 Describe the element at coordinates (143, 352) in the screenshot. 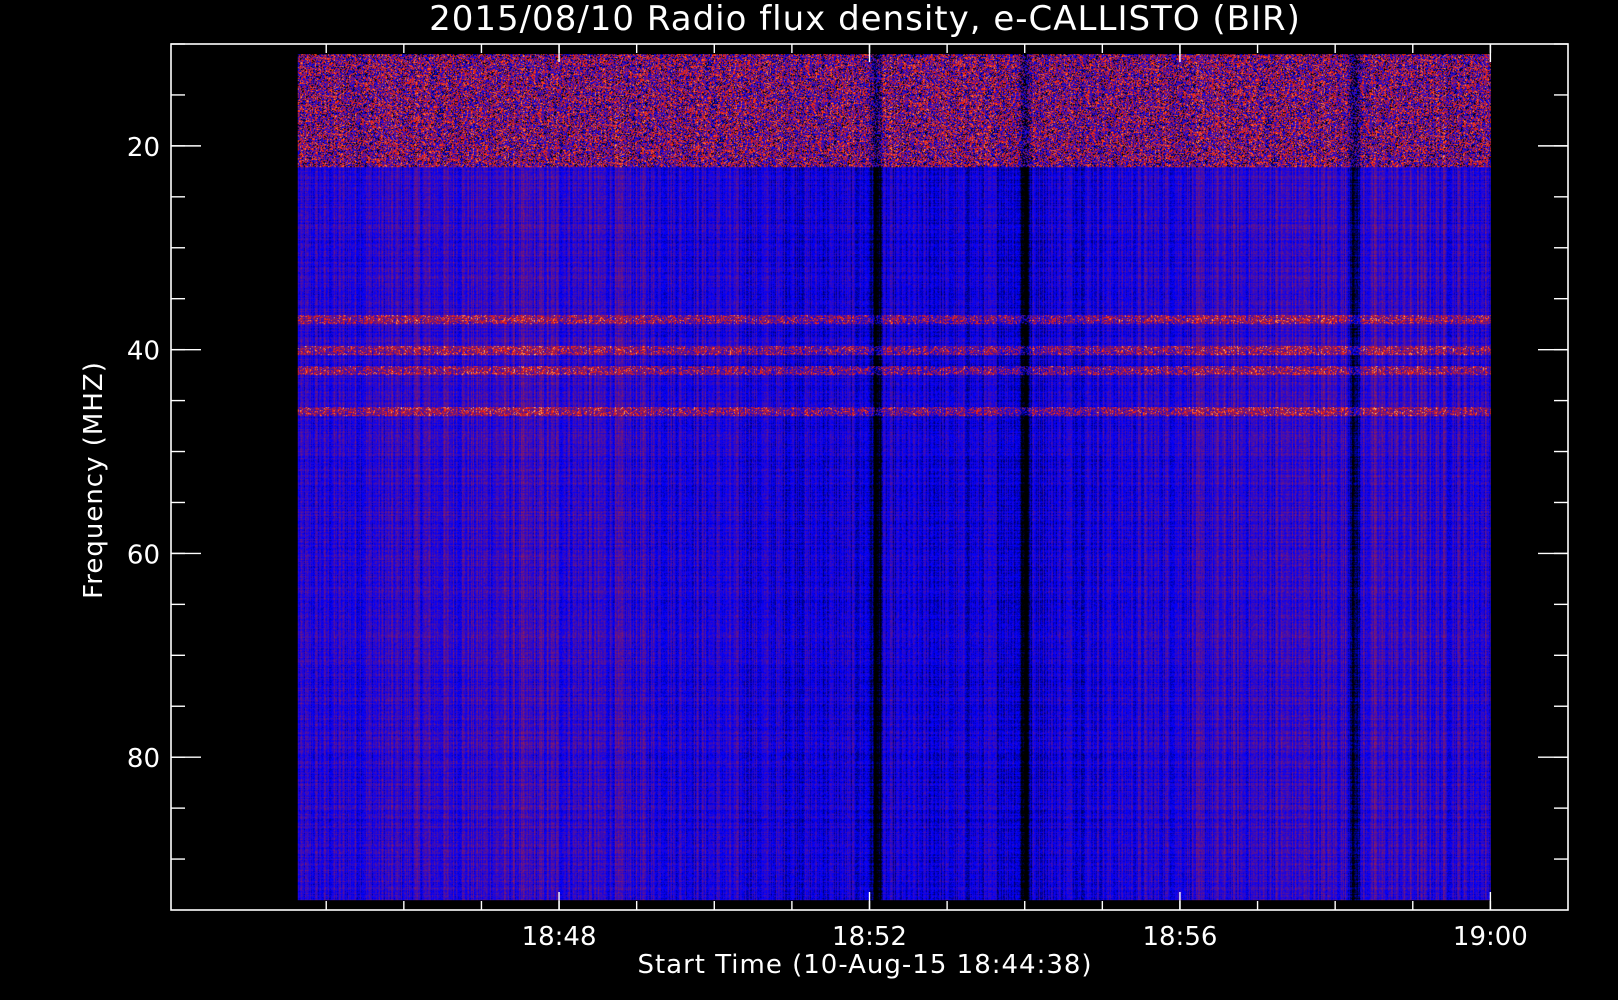

I see `y-tick-label: 40` at that location.